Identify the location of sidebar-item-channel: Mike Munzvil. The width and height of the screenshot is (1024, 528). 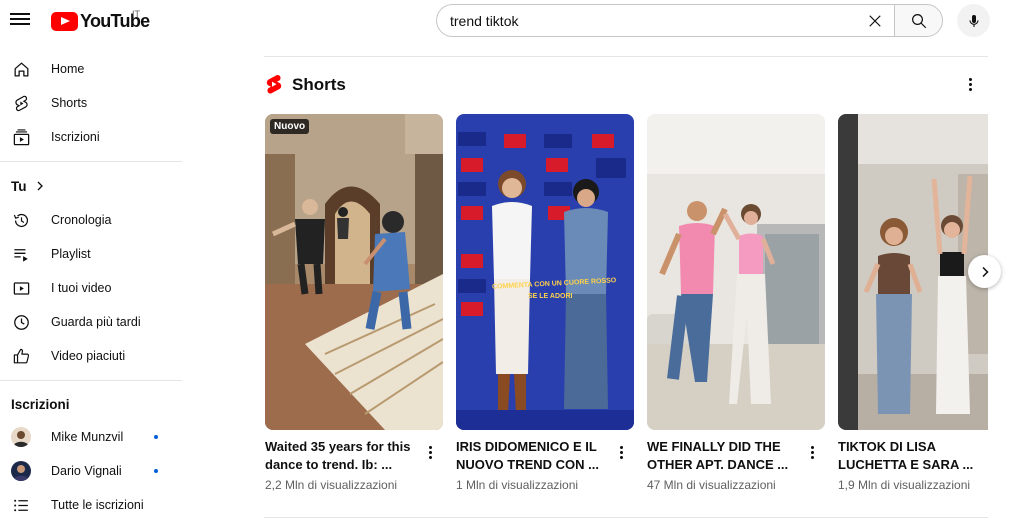
(92, 437).